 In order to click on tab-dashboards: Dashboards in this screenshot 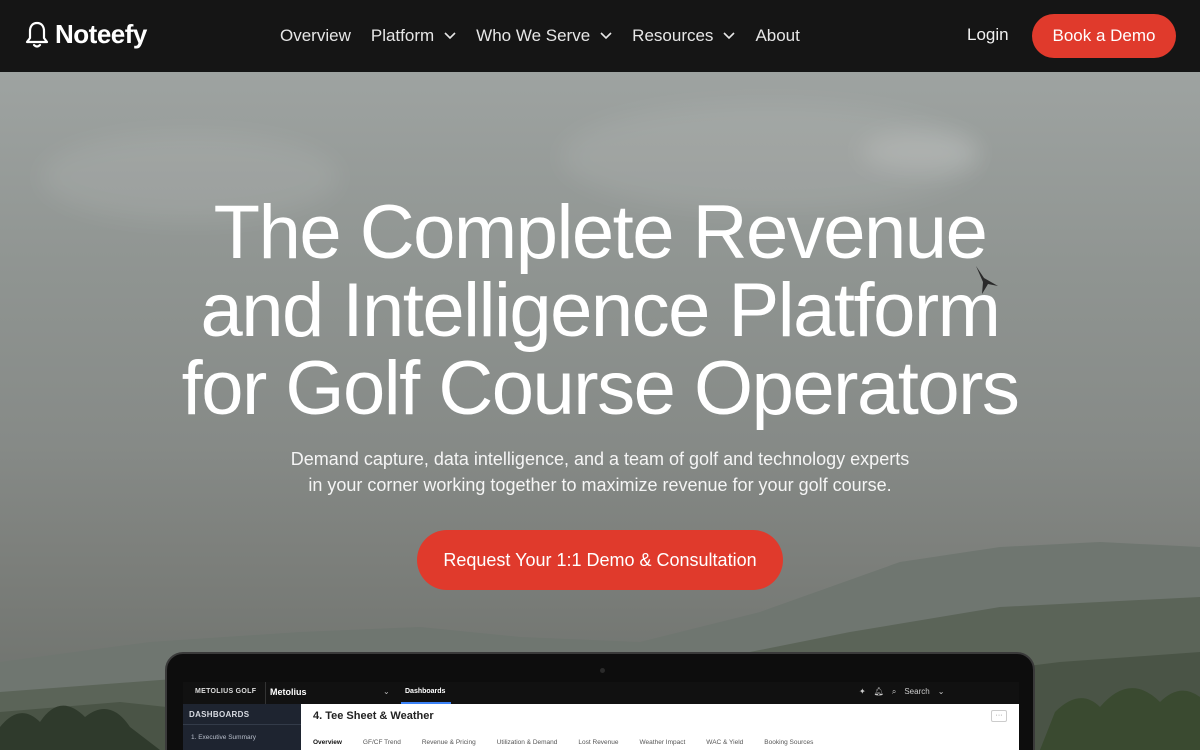, I will do `click(425, 691)`.